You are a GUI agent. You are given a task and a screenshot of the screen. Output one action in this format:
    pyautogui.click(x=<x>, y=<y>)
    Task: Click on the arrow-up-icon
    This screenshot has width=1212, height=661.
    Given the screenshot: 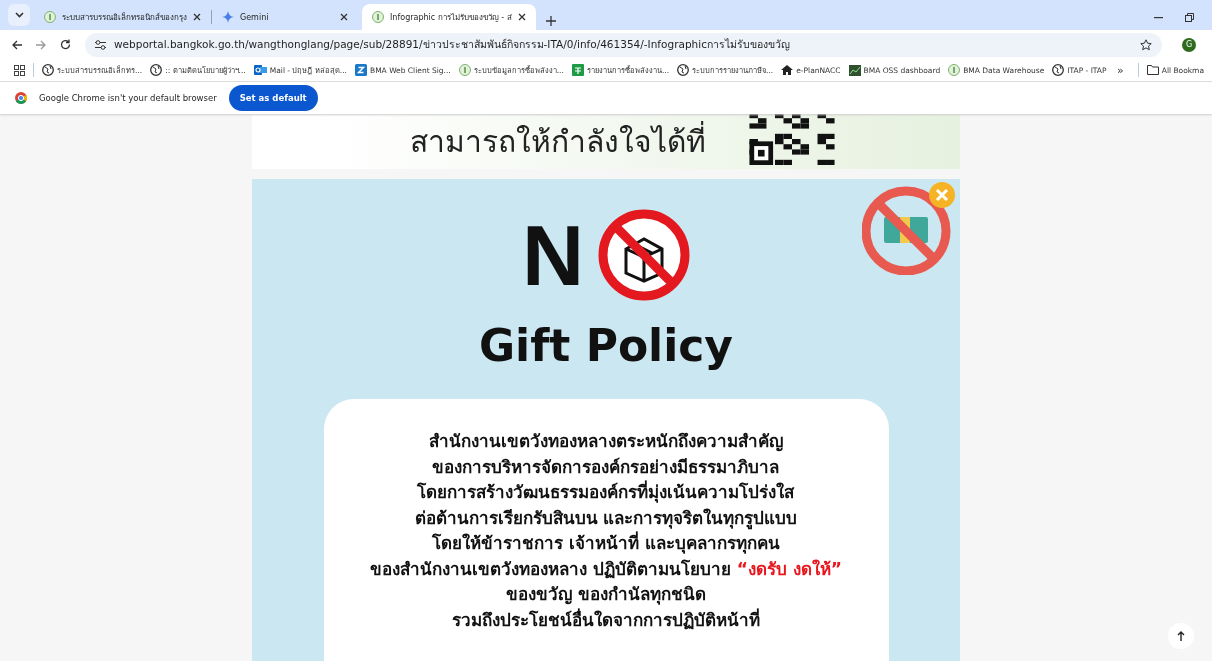 What is the action you would take?
    pyautogui.click(x=1181, y=636)
    